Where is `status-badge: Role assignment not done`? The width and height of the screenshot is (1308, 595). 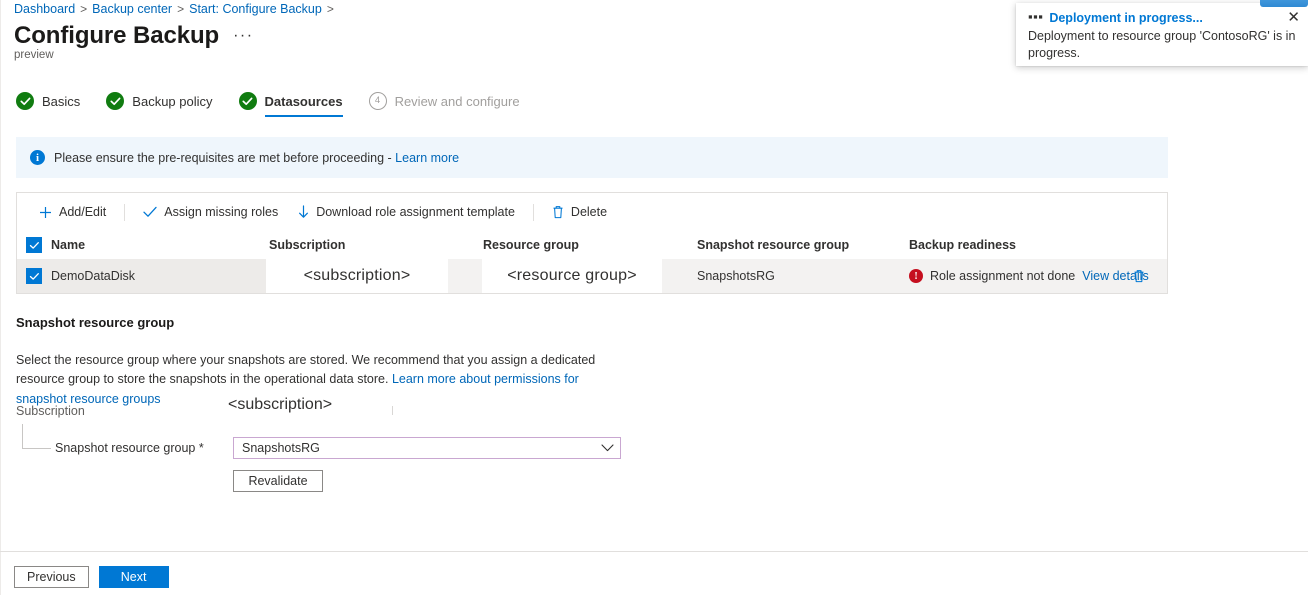 status-badge: Role assignment not done is located at coordinates (1003, 276).